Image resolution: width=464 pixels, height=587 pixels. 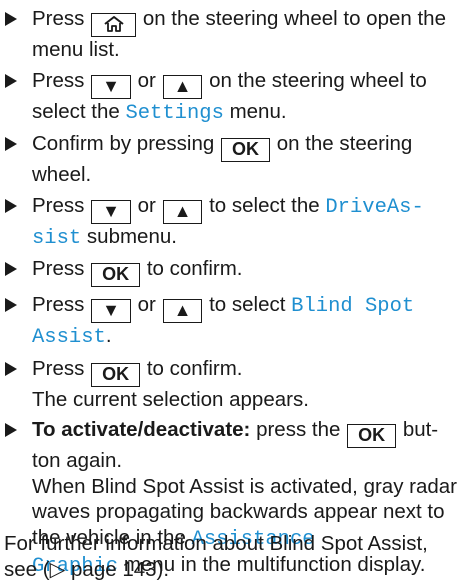 I want to click on home-icon, so click(x=113, y=23).